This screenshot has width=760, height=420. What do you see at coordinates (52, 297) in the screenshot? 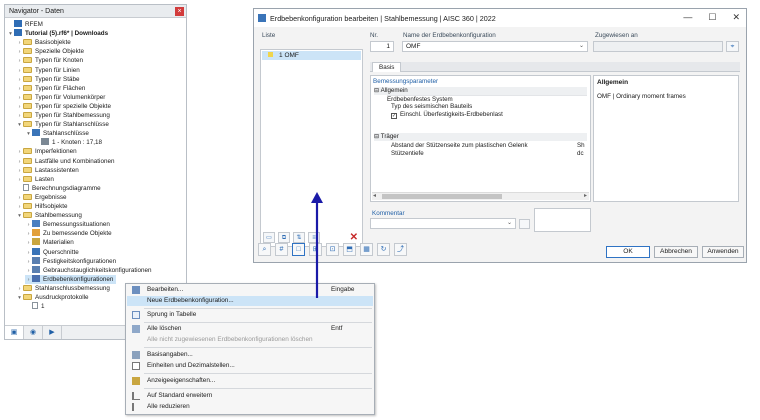
I see `tree-node: ▾ Ausdruckprotokolle` at bounding box center [52, 297].